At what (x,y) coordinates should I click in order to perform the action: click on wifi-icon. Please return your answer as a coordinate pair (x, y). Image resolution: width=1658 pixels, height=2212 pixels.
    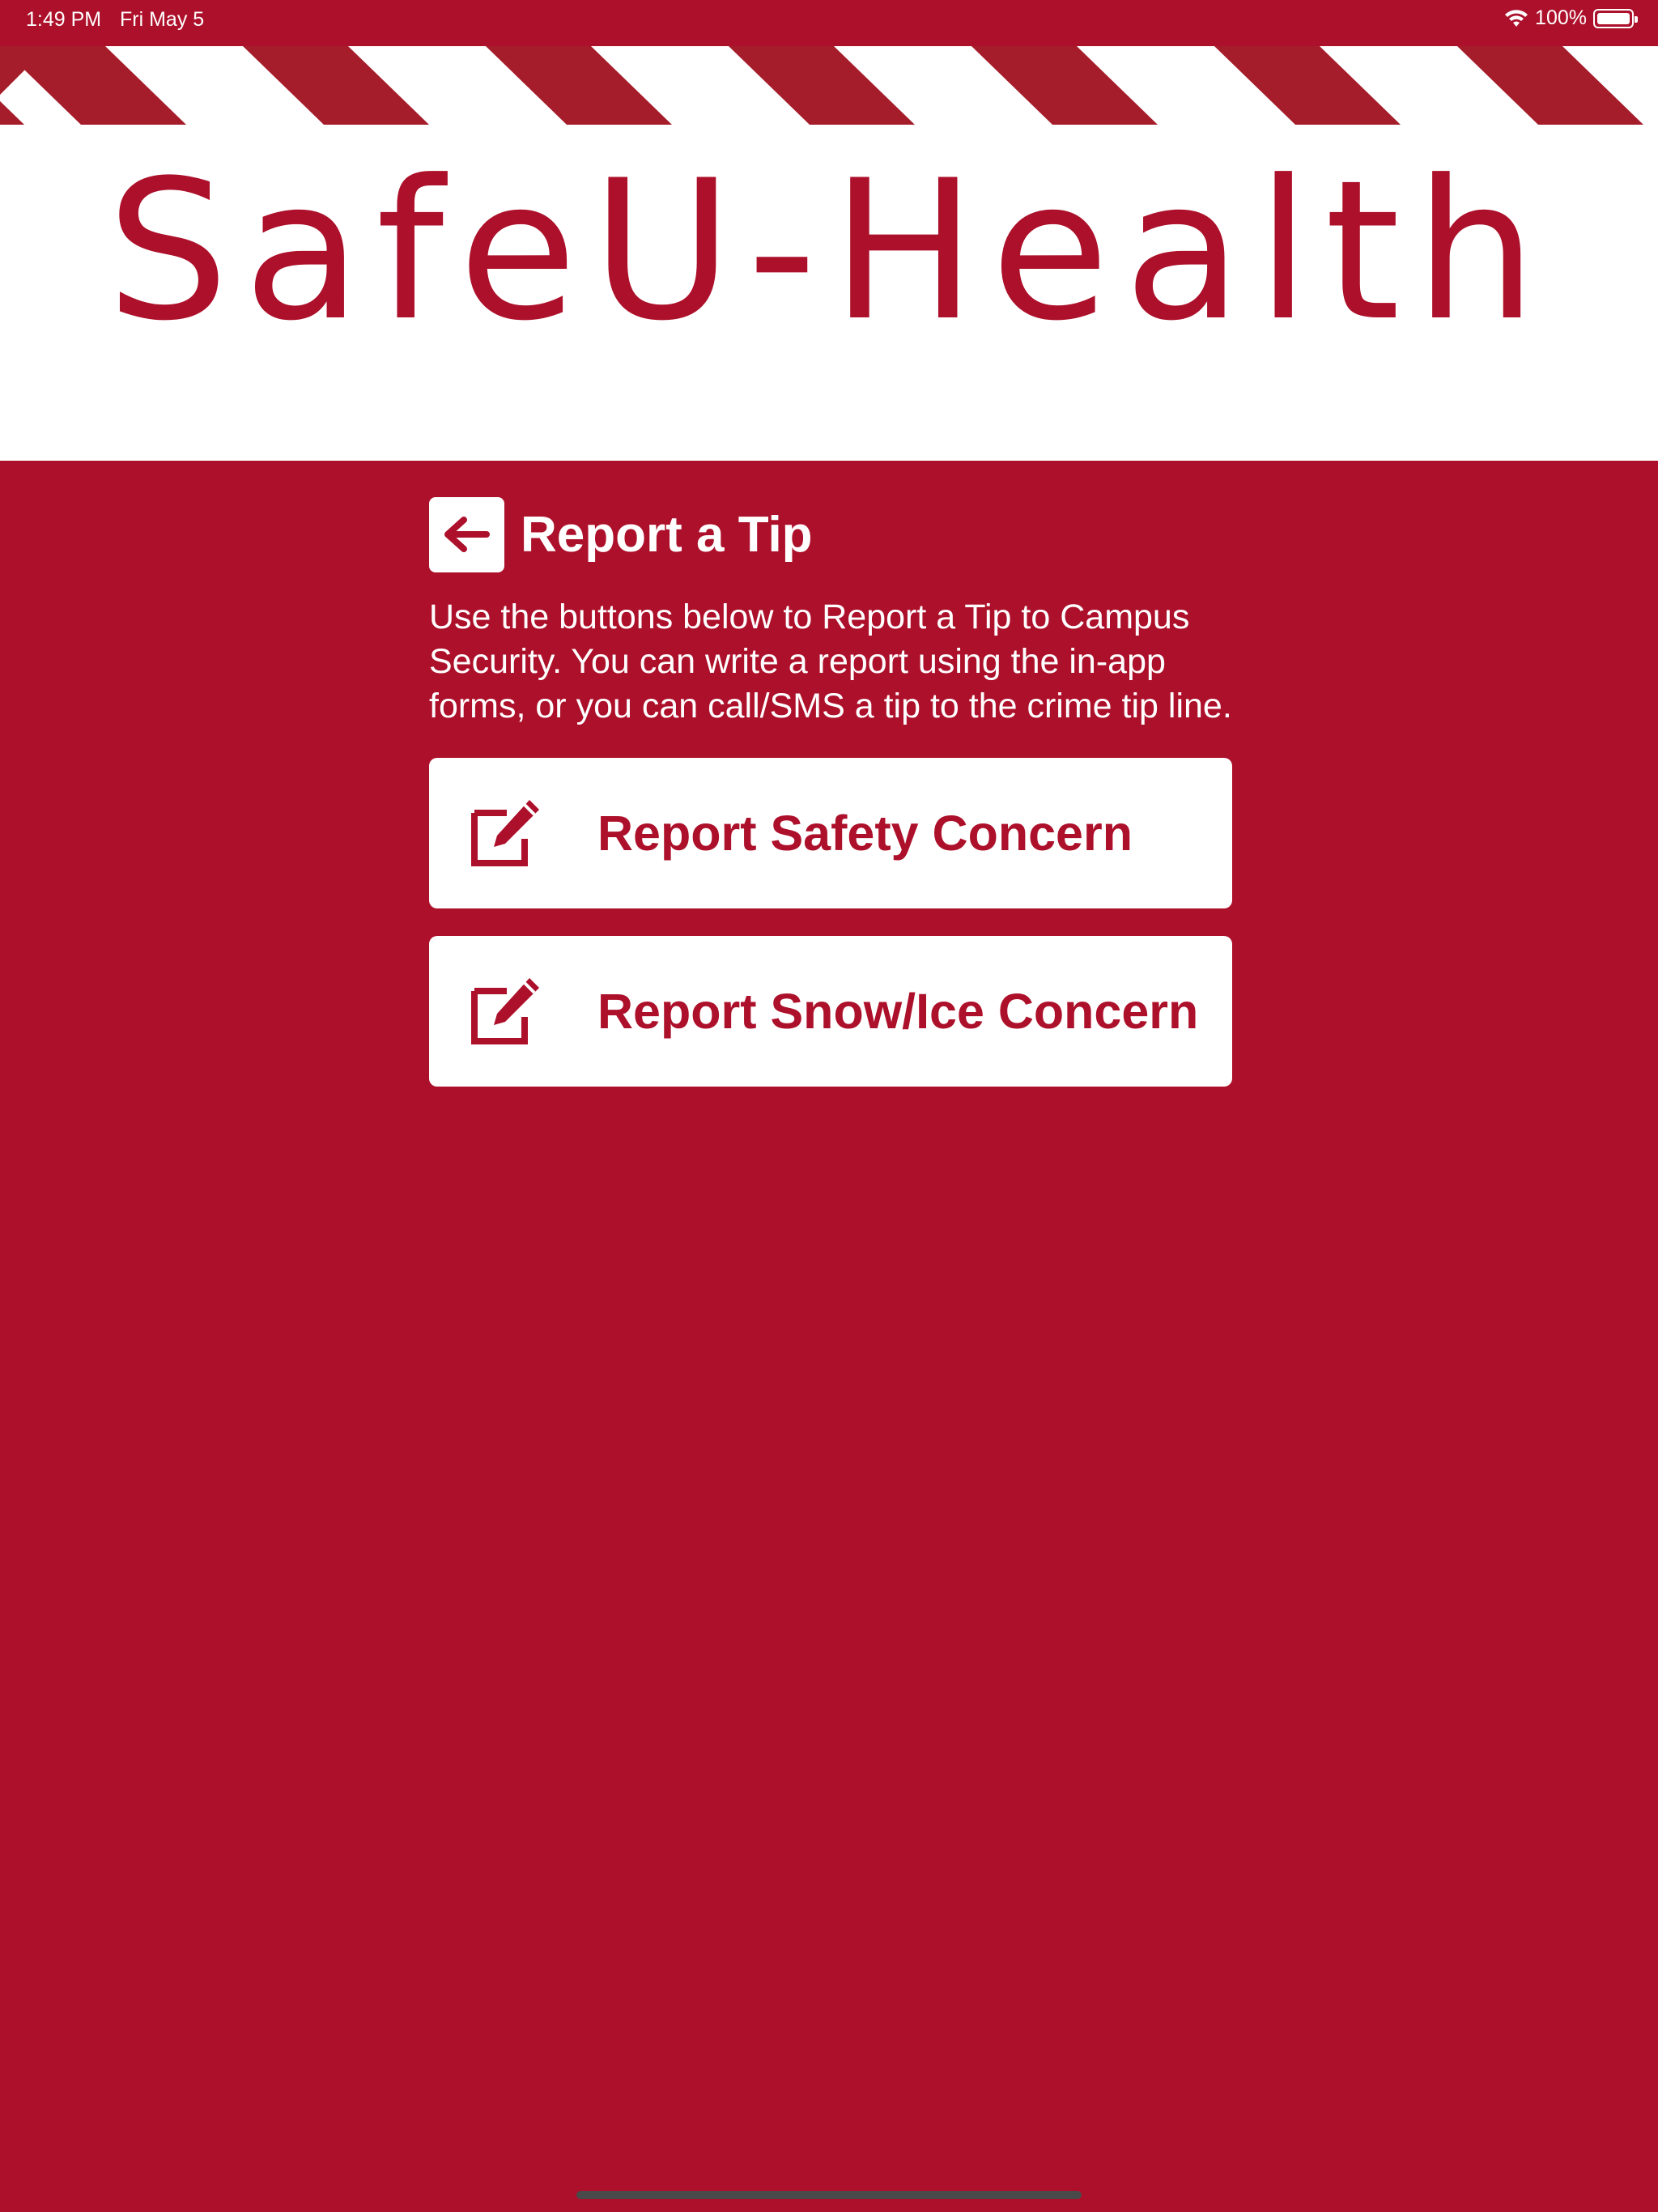
    Looking at the image, I should click on (1516, 18).